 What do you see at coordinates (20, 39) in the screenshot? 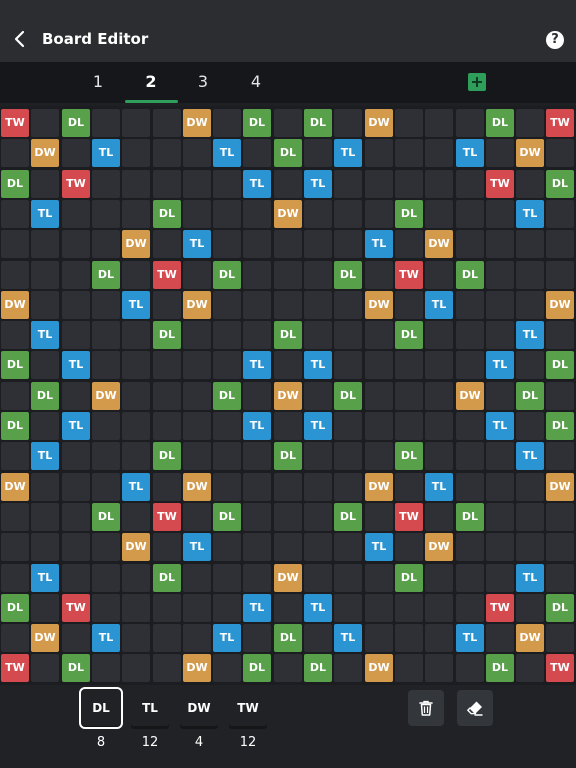
I see `back-button` at bounding box center [20, 39].